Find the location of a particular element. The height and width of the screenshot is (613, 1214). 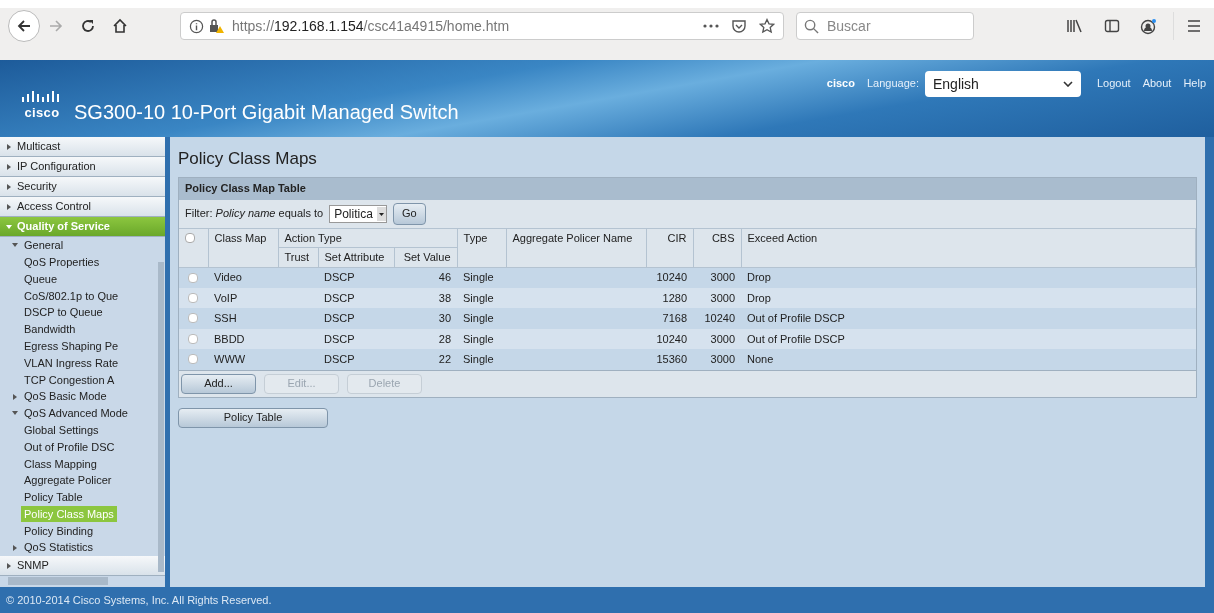

url-text: https://192.168.1.154/csc41a4915/home.htm is located at coordinates (371, 26).